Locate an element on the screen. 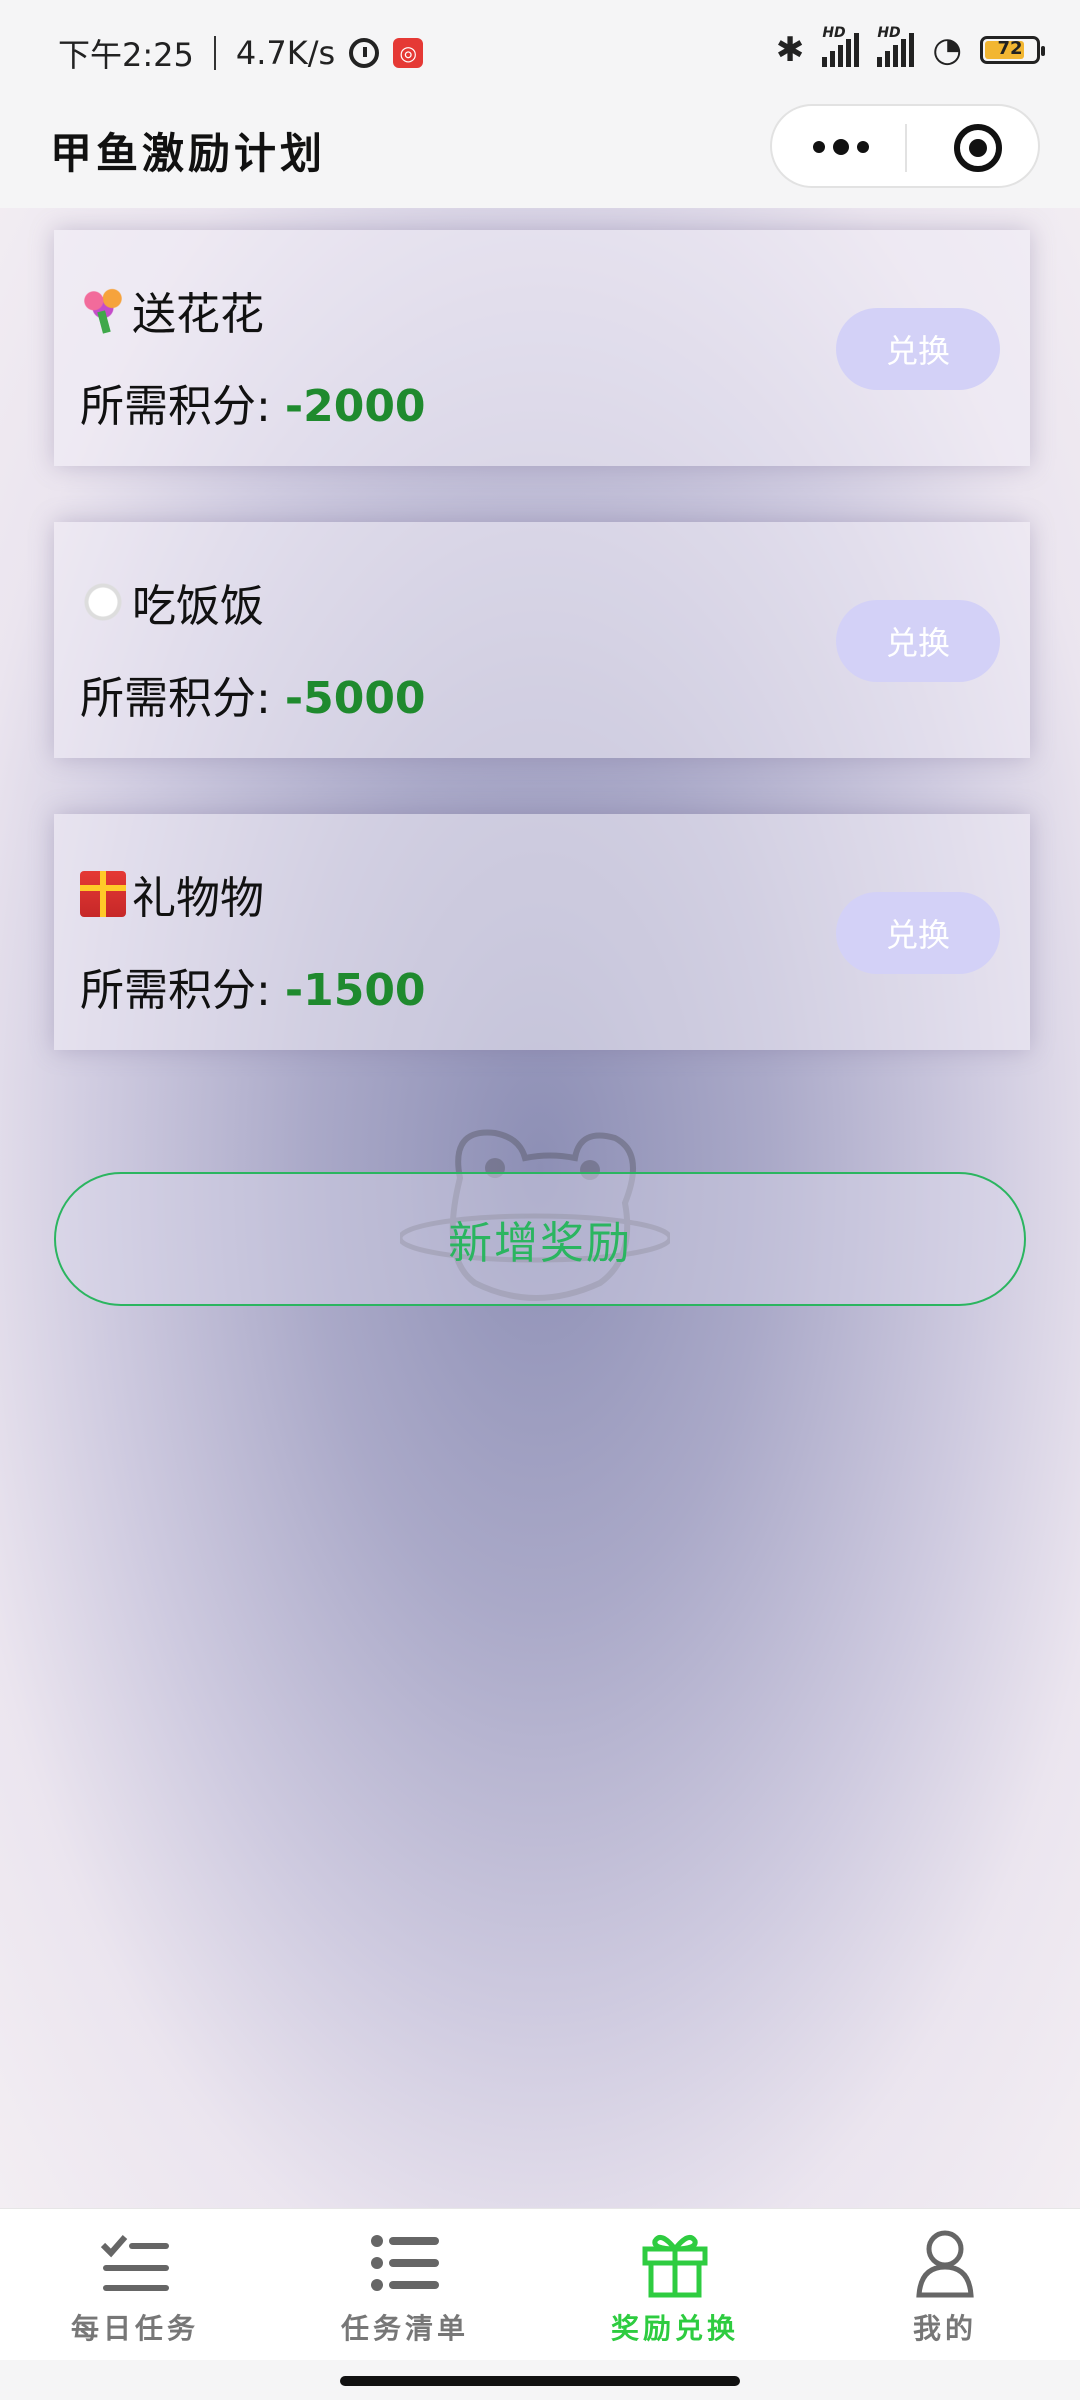  status-left: 下午2:25 4.7K/s ◎ is located at coordinates (241, 53).